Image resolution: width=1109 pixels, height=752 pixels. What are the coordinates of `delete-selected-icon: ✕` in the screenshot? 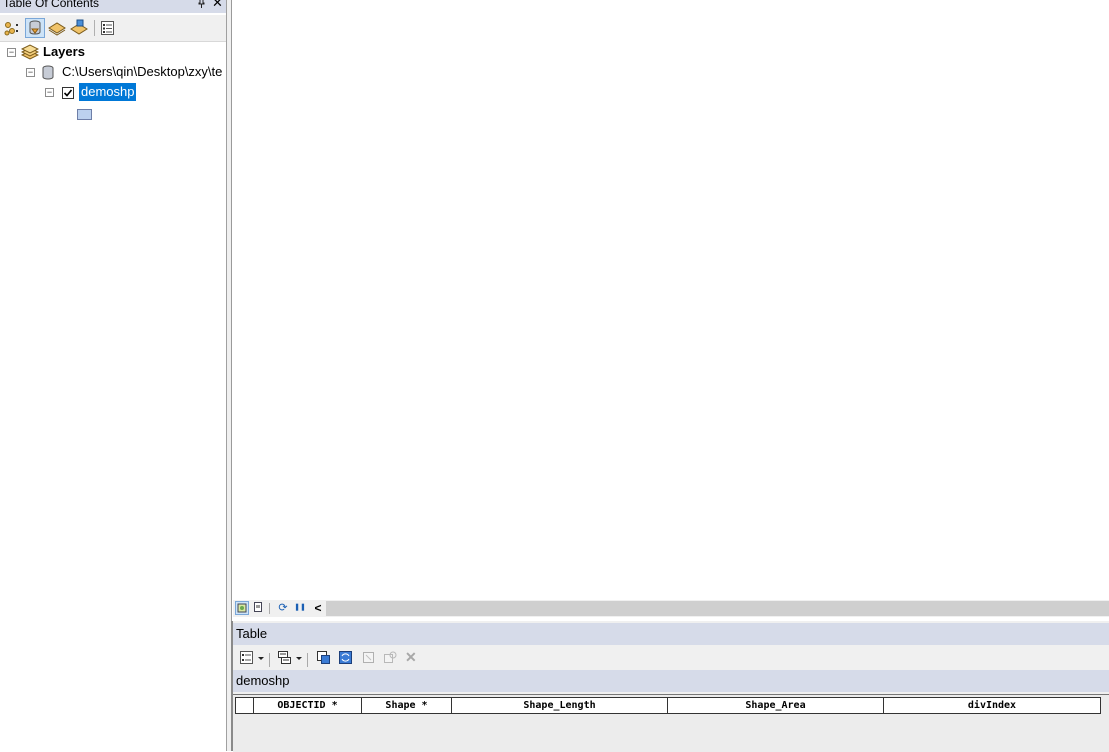 It's located at (412, 657).